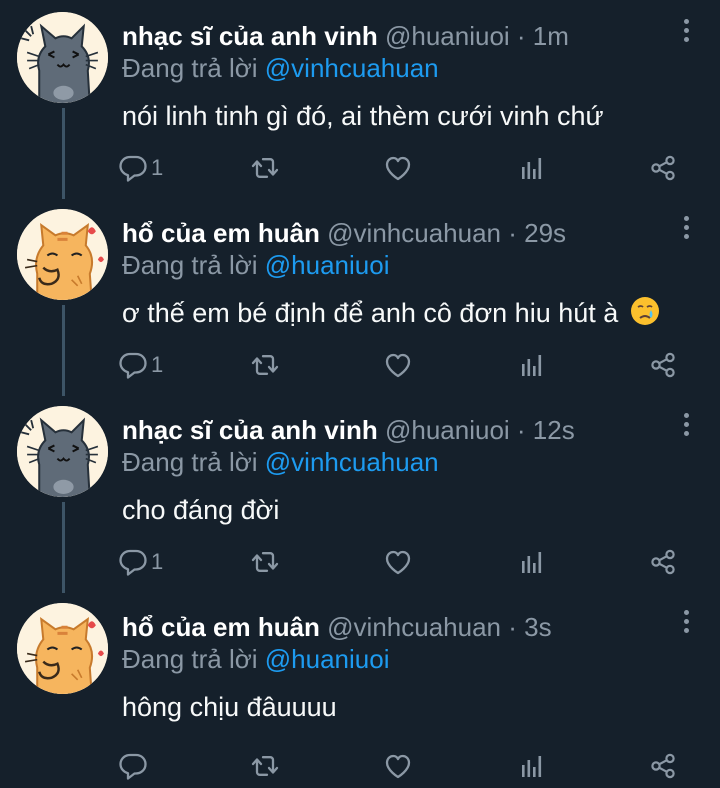 The width and height of the screenshot is (720, 788). I want to click on tweet-text: cho đáng đời, so click(201, 510).